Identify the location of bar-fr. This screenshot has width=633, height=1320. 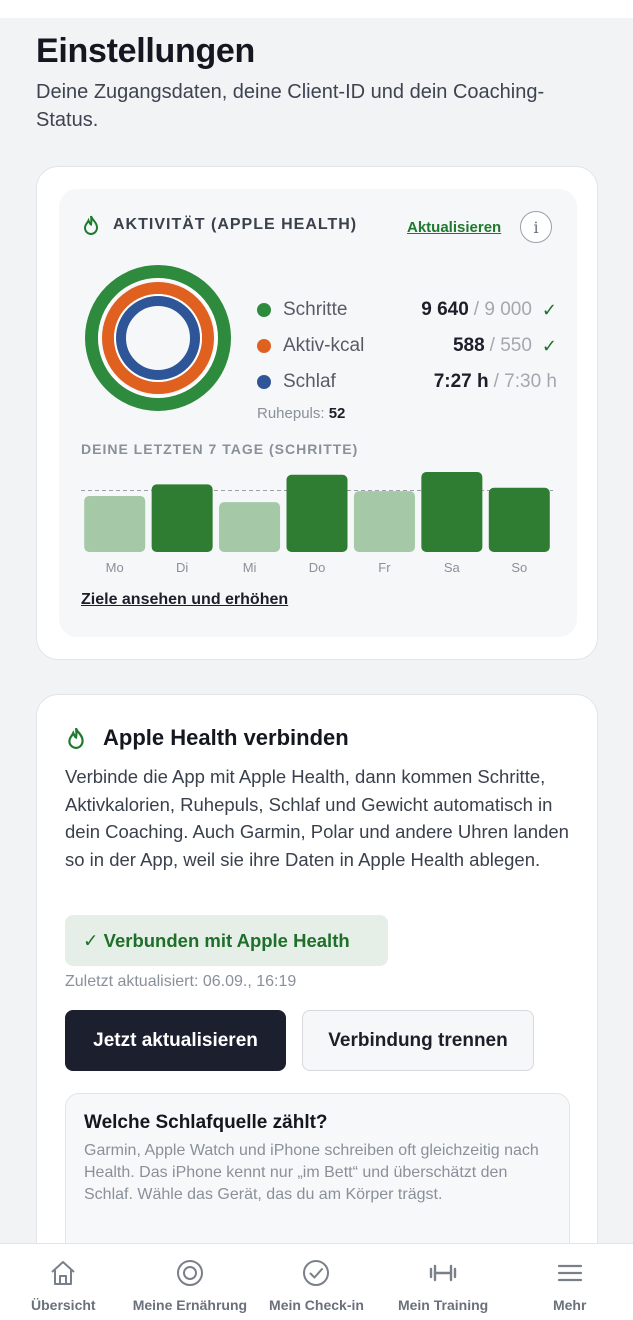
(384, 521).